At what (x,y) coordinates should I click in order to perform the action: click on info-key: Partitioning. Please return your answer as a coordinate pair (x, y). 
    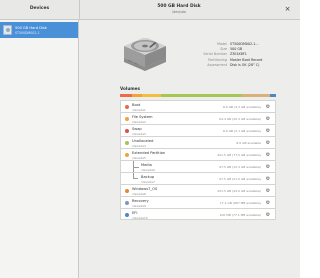
    Looking at the image, I should click on (217, 59).